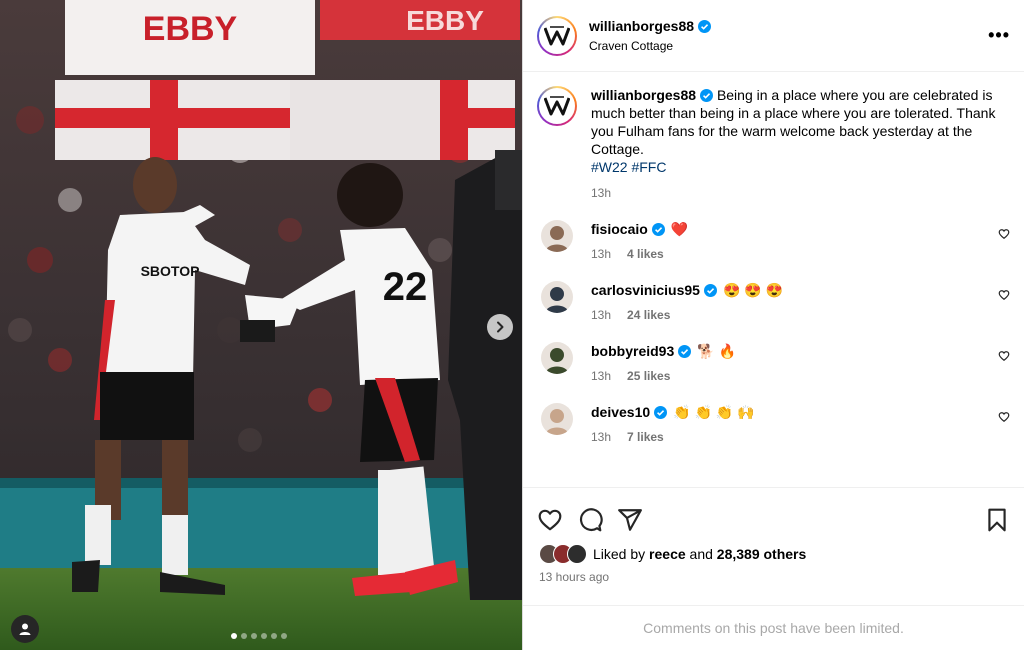  What do you see at coordinates (773, 627) in the screenshot?
I see `comments-limited-notice: Comments on this post have been limited.` at bounding box center [773, 627].